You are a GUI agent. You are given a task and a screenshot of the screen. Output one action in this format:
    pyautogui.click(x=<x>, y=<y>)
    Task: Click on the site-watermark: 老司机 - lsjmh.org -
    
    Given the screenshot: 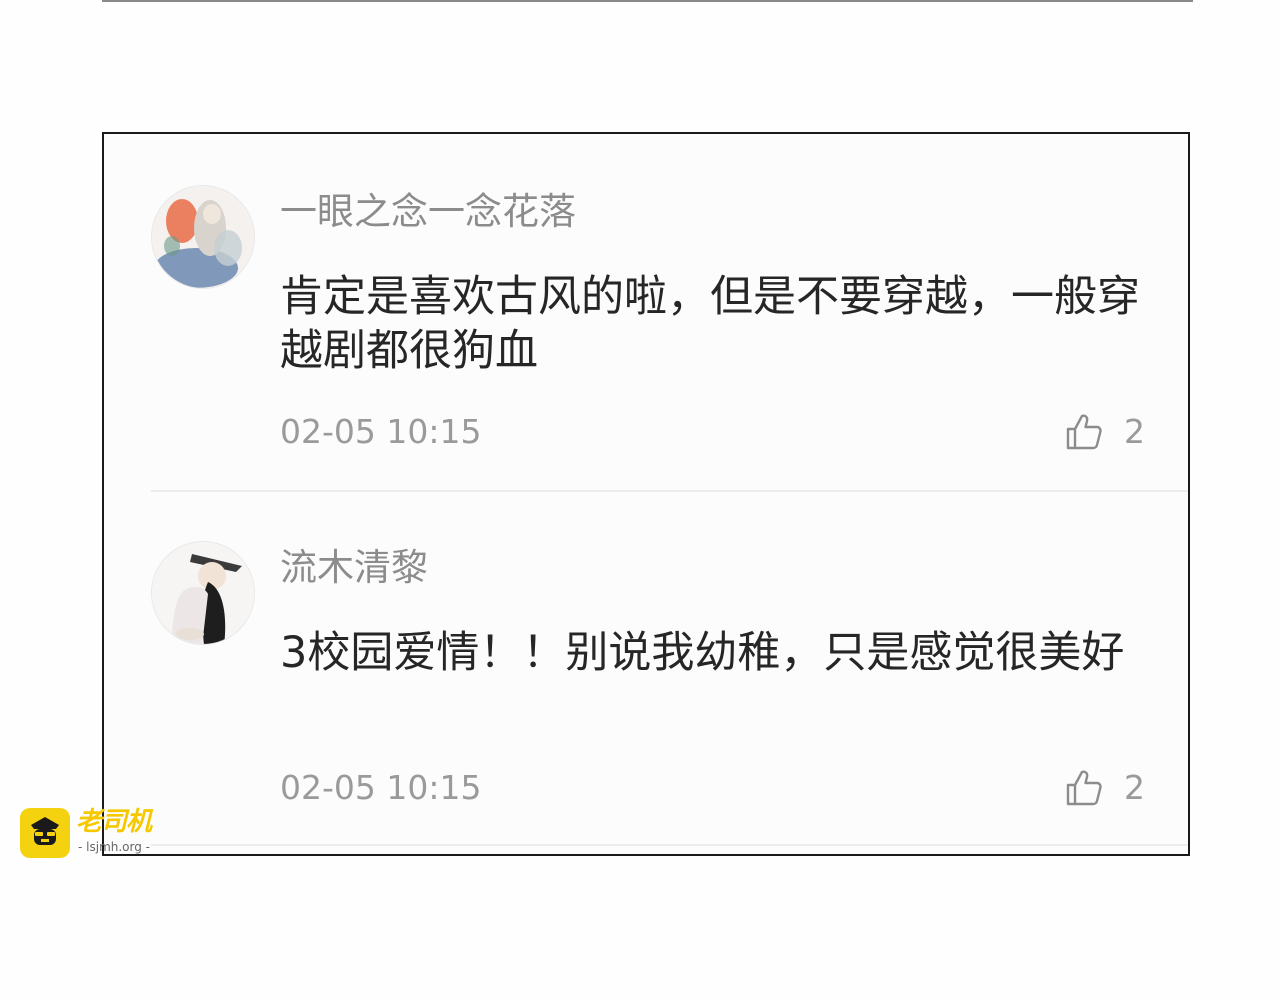 What is the action you would take?
    pyautogui.click(x=95, y=833)
    